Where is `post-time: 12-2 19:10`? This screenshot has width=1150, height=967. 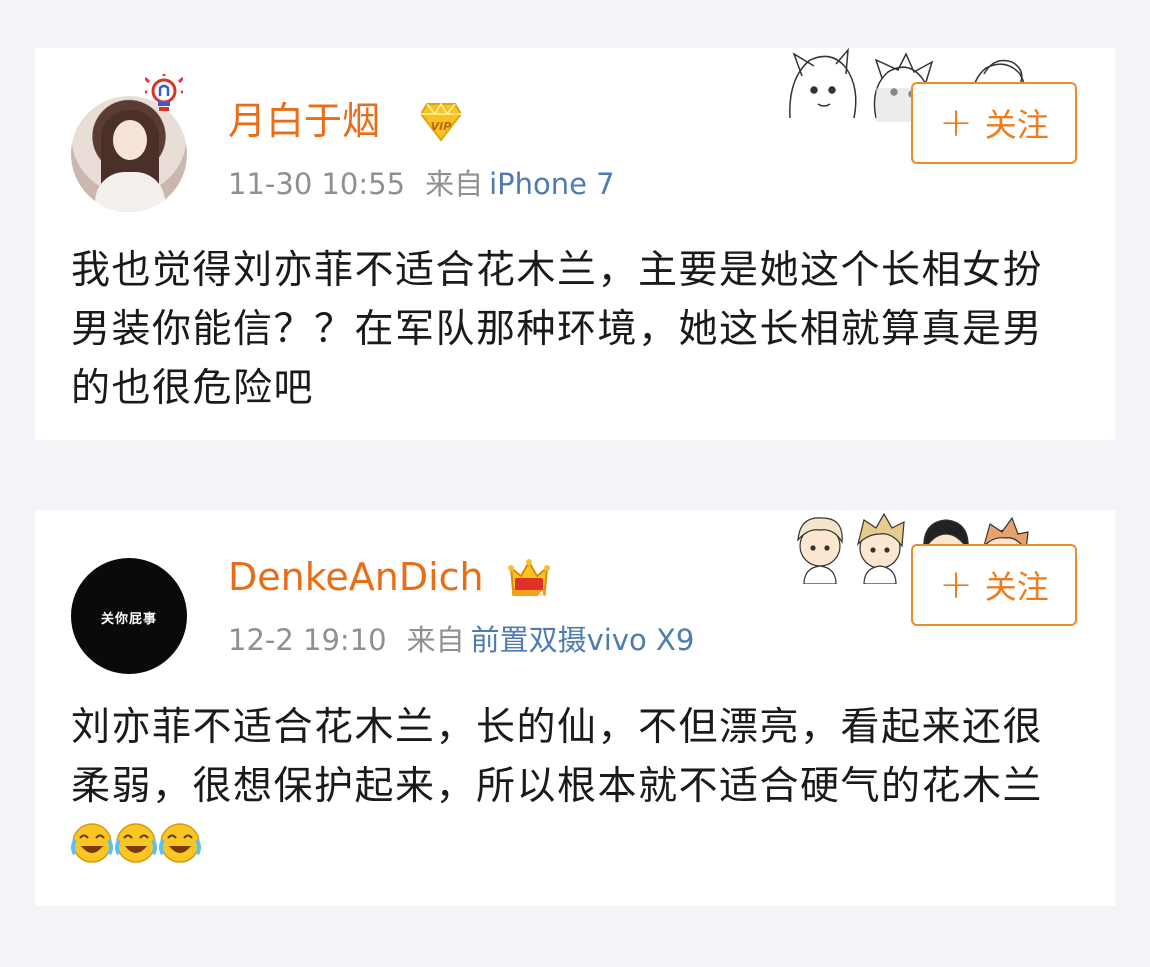 post-time: 12-2 19:10 is located at coordinates (307, 640).